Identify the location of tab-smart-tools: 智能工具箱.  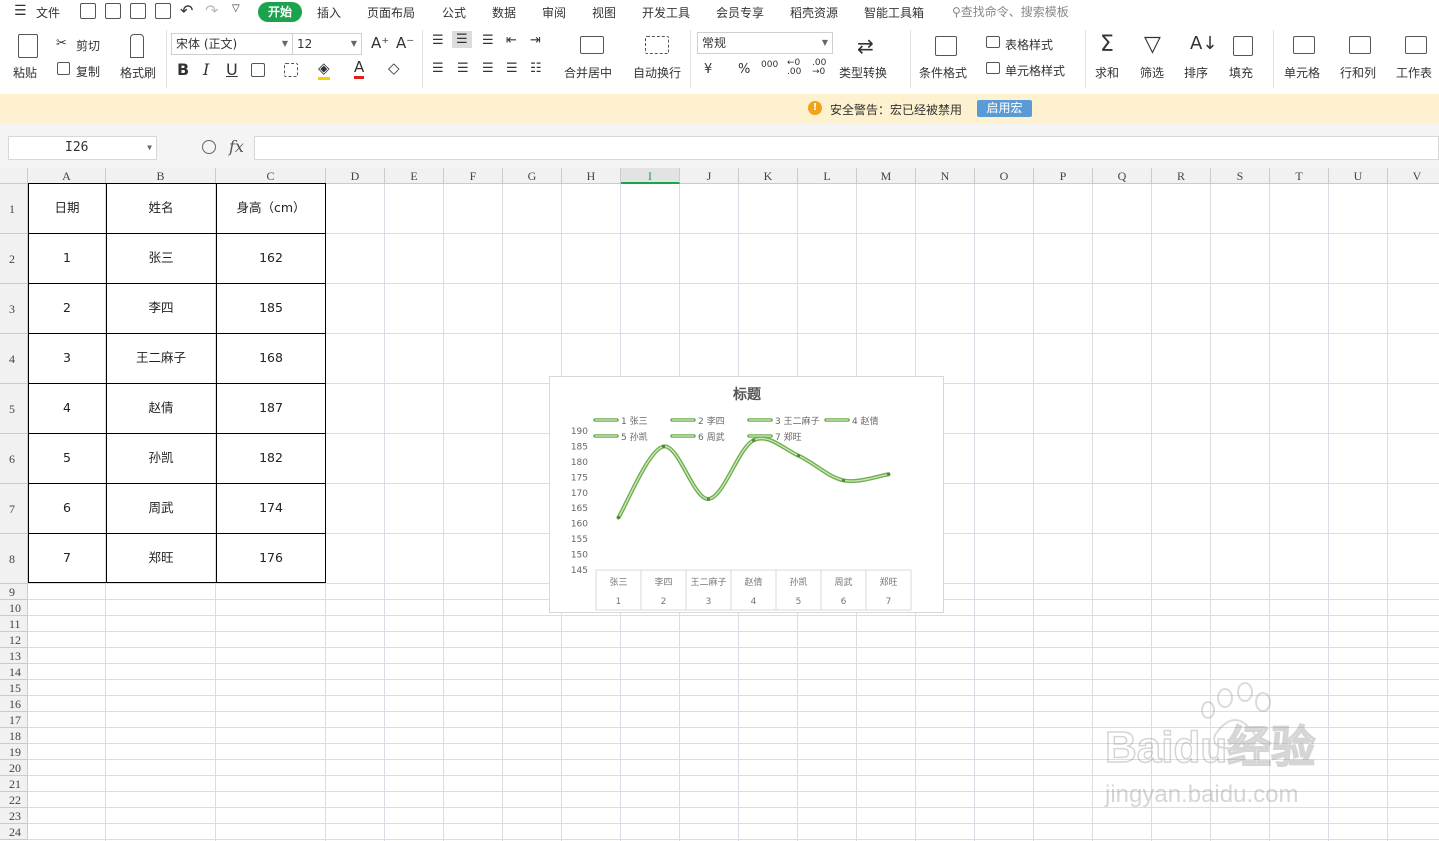
(894, 12).